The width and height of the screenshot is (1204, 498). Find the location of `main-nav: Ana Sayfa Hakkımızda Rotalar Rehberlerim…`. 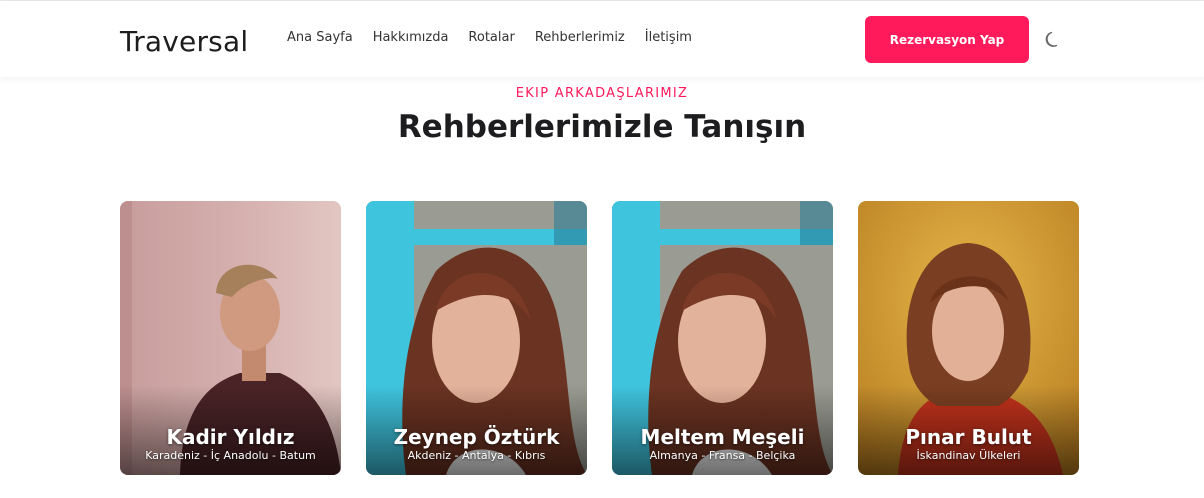

main-nav: Ana Sayfa Hakkımızda Rotalar Rehberlerim… is located at coordinates (489, 37).